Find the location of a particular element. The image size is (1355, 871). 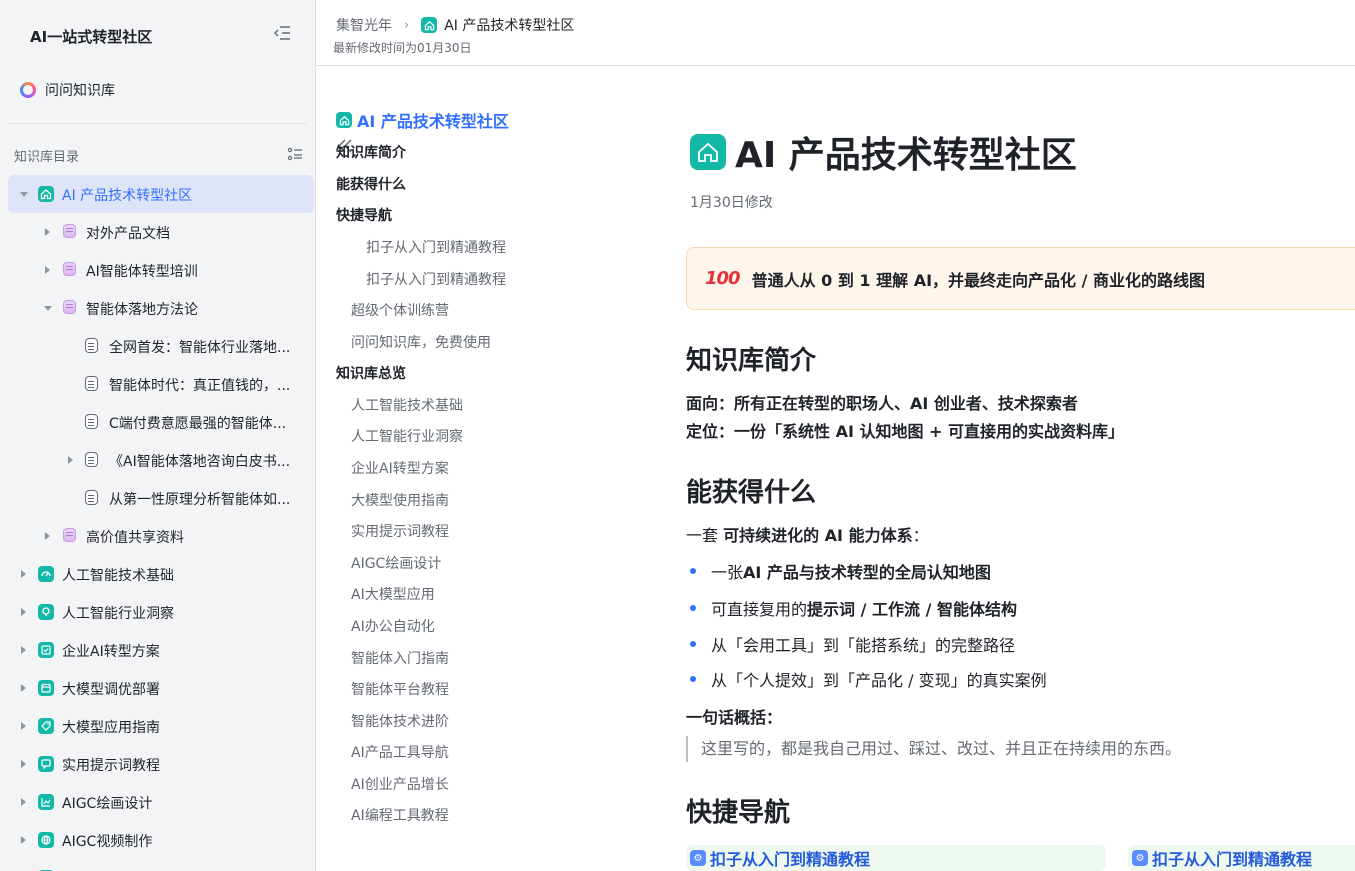

toc-item-label: 智能体平台教程 is located at coordinates (400, 690).